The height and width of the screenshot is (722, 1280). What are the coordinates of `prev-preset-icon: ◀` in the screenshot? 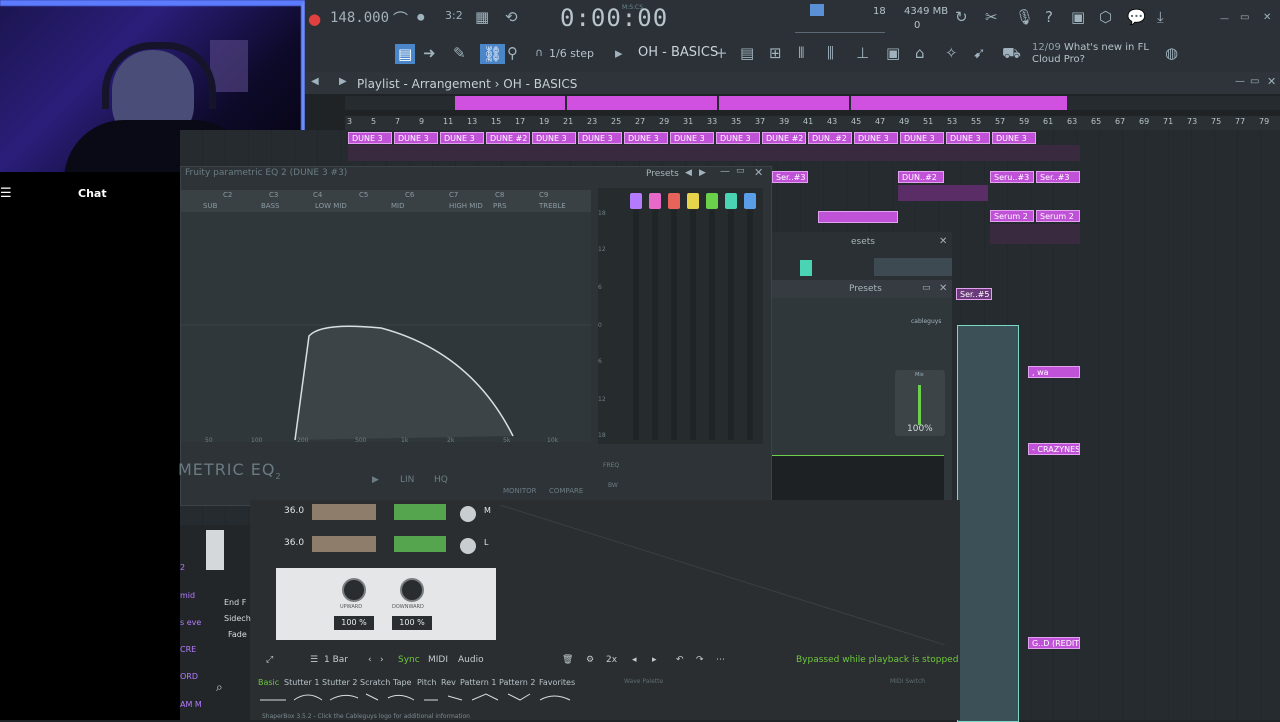 It's located at (688, 173).